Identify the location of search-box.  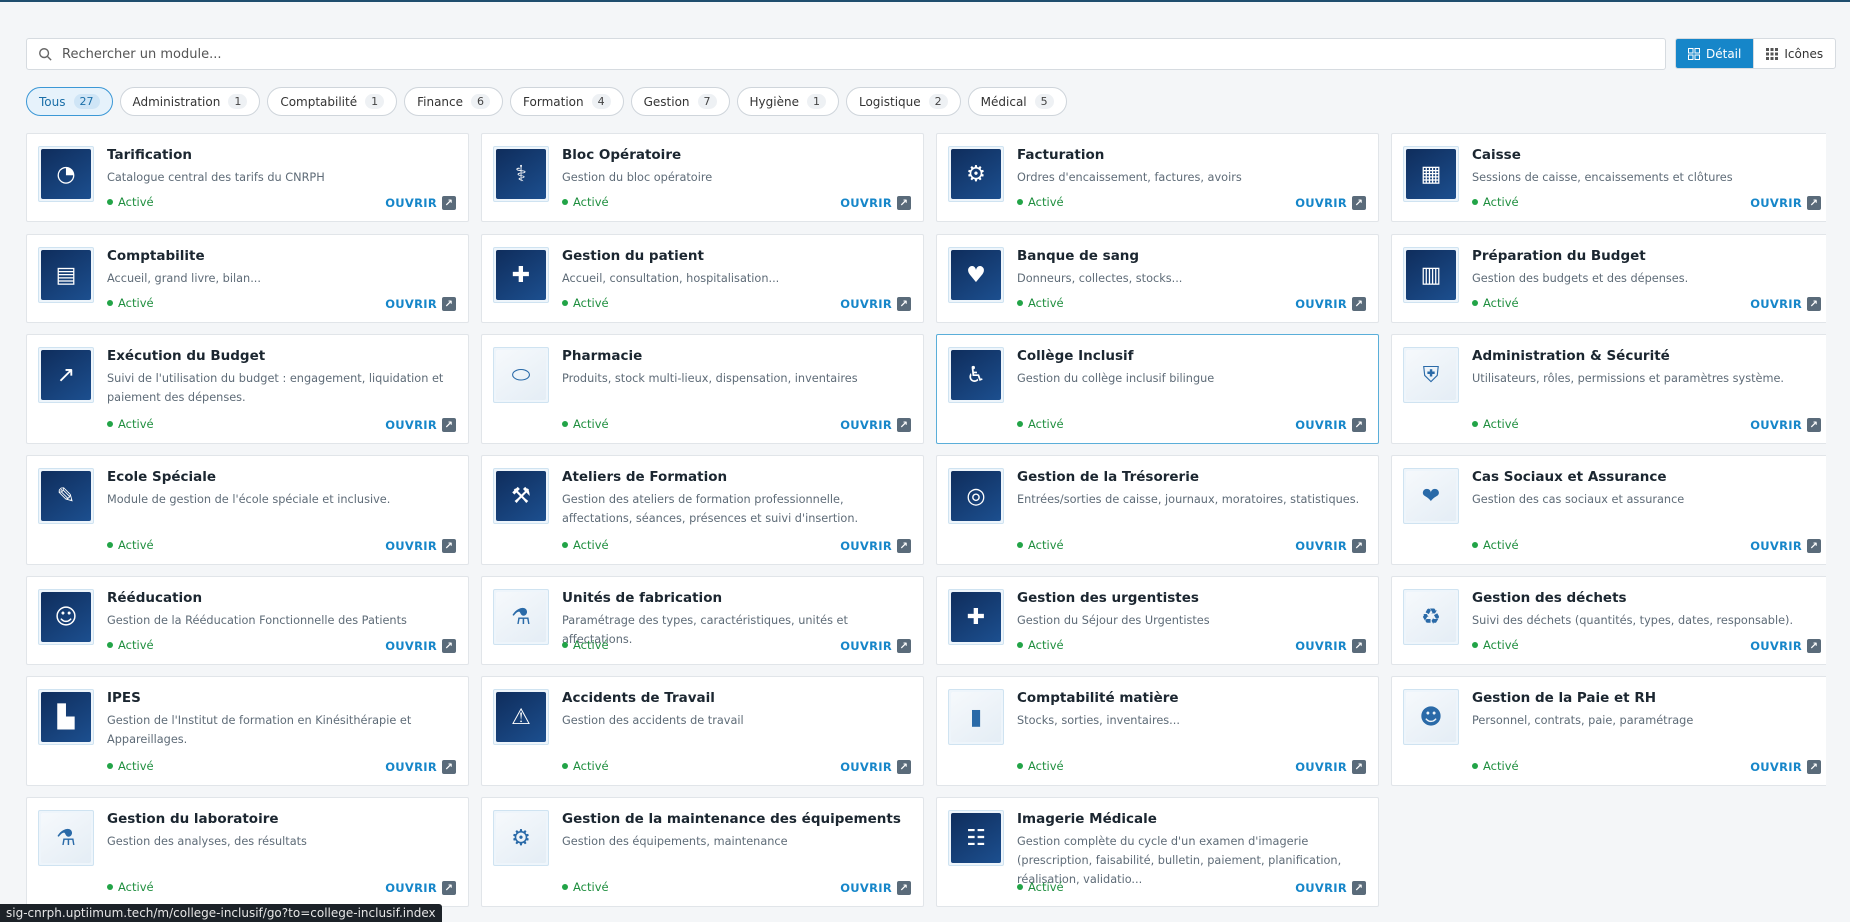
(846, 54).